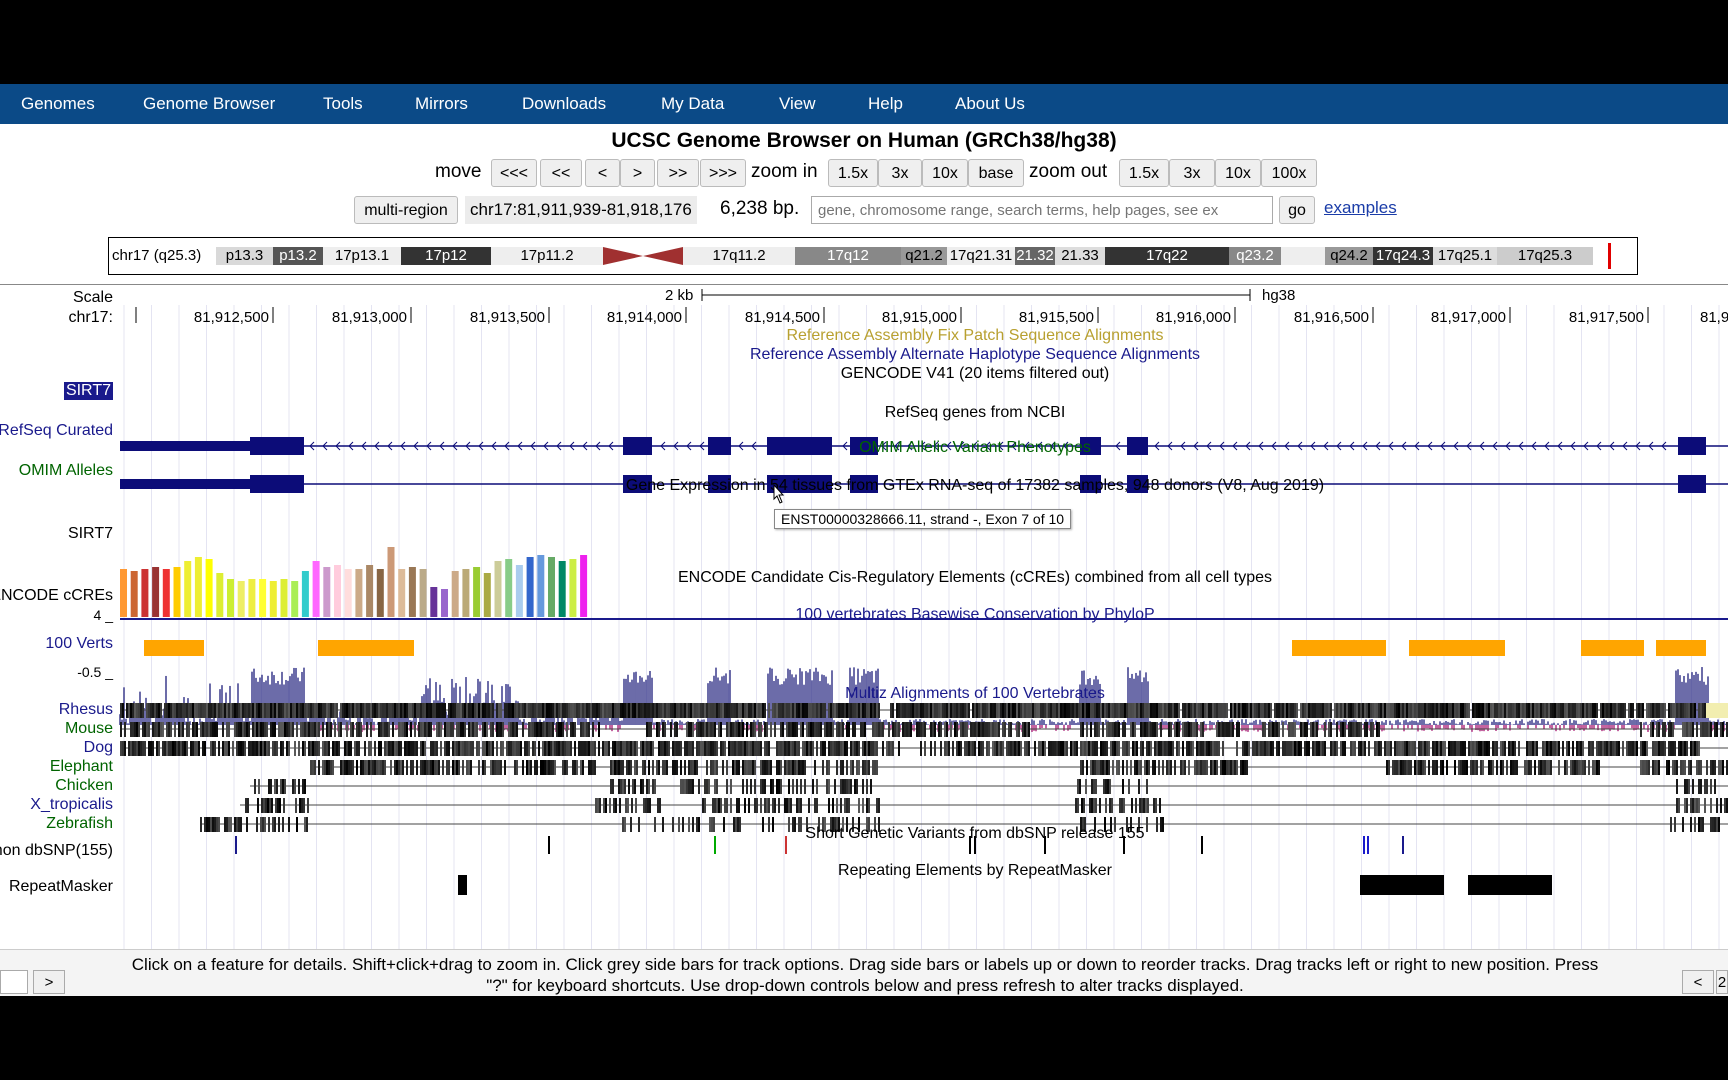 The width and height of the screenshot is (1728, 1080). Describe the element at coordinates (90, 534) in the screenshot. I see `gtex-gene-label: SIRT7` at that location.